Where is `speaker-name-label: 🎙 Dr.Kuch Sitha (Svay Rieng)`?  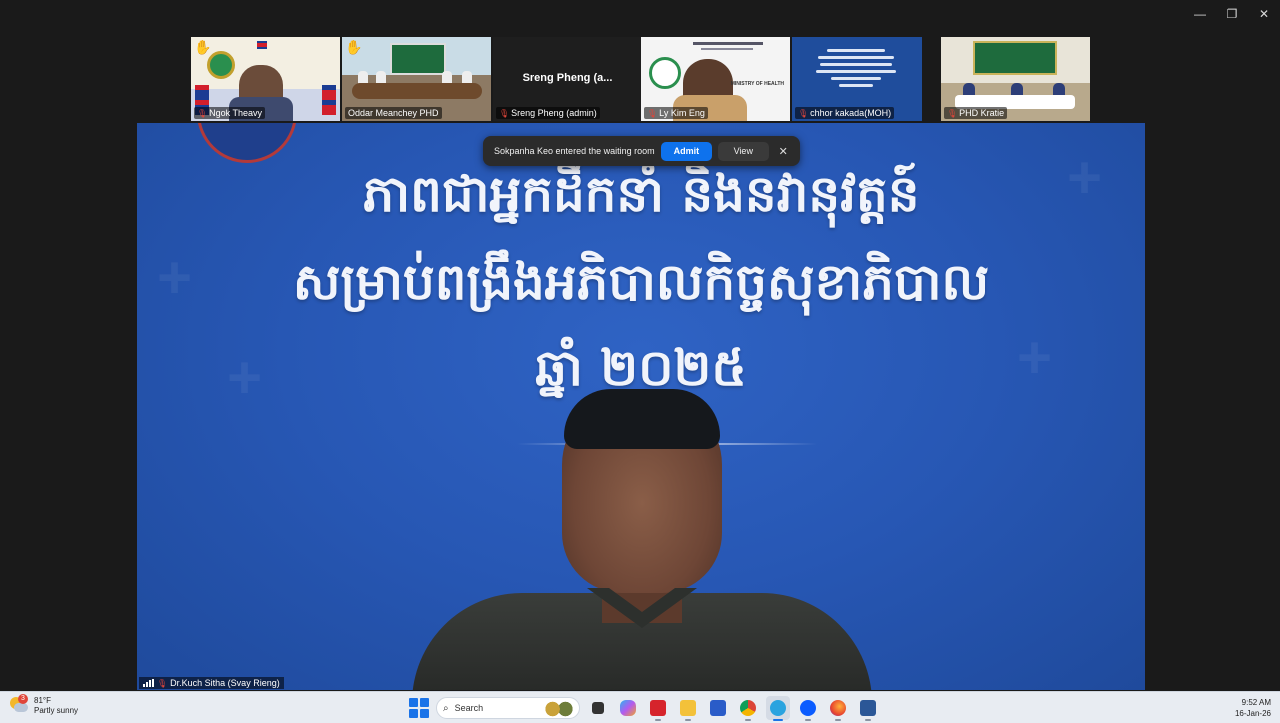
speaker-name-label: 🎙 Dr.Kuch Sitha (Svay Rieng) is located at coordinates (211, 683).